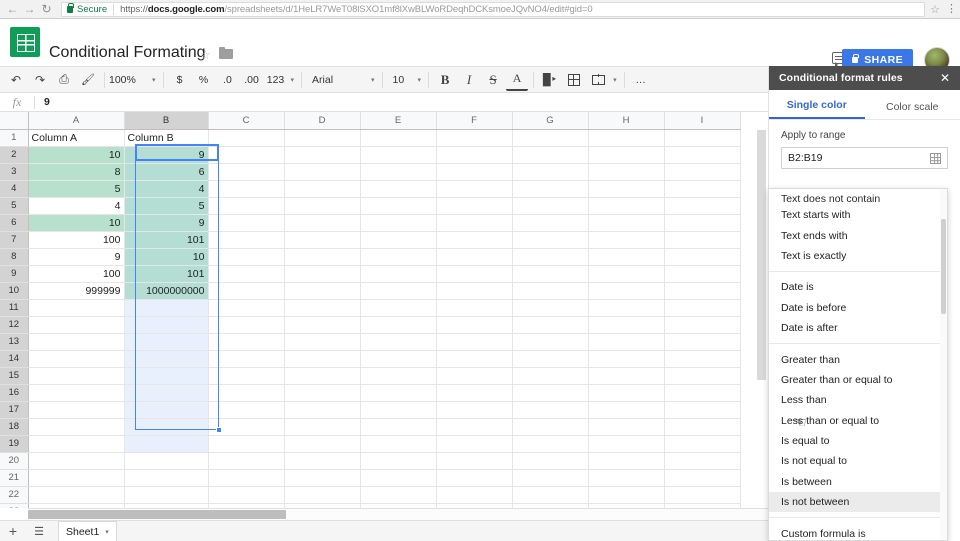  I want to click on cell-f15, so click(474, 376).